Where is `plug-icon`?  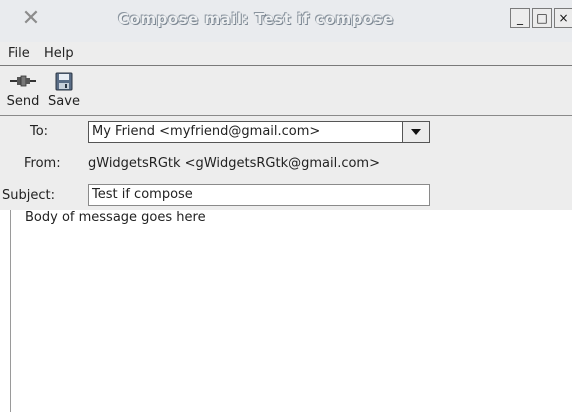 plug-icon is located at coordinates (23, 82).